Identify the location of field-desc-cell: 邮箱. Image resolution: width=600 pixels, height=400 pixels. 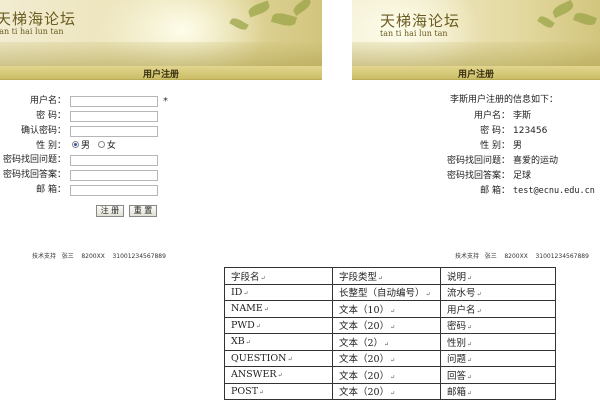
(457, 393).